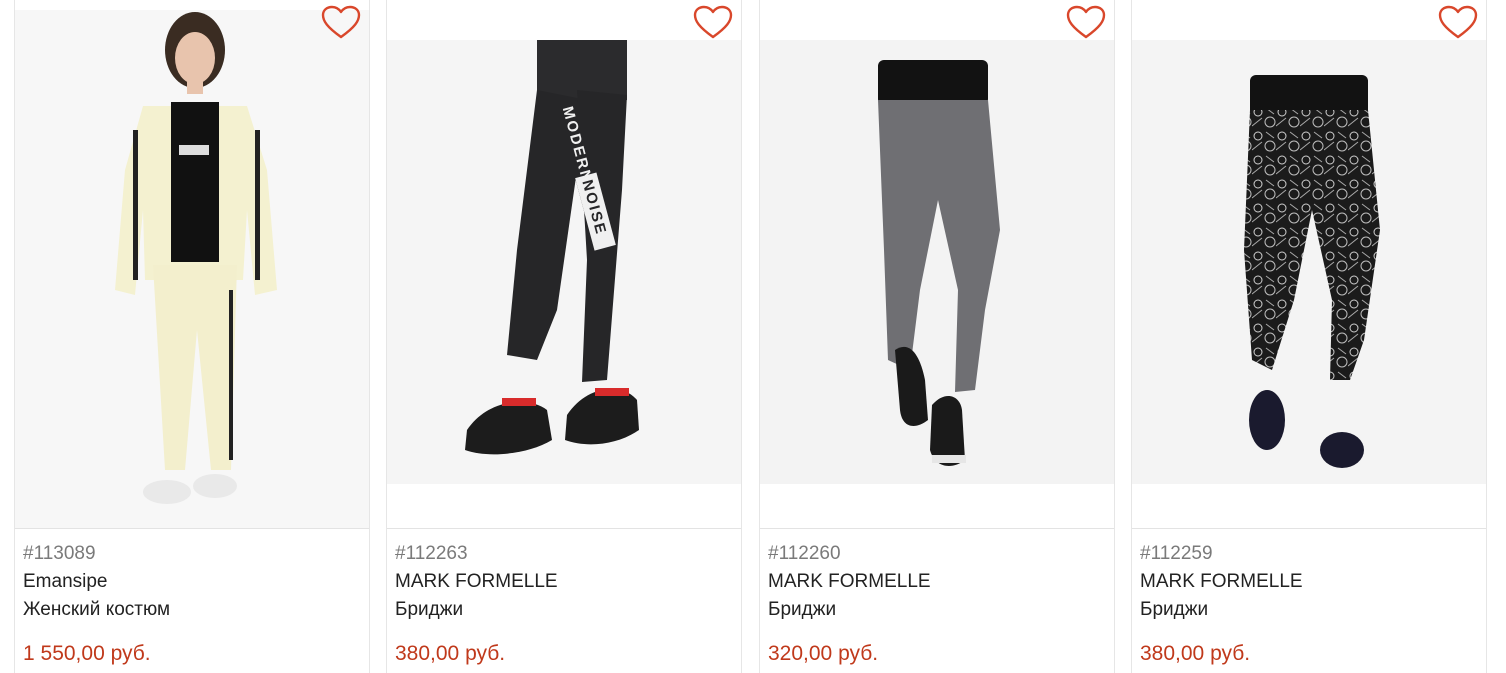  I want to click on product-price: 320,00 руб., so click(823, 653).